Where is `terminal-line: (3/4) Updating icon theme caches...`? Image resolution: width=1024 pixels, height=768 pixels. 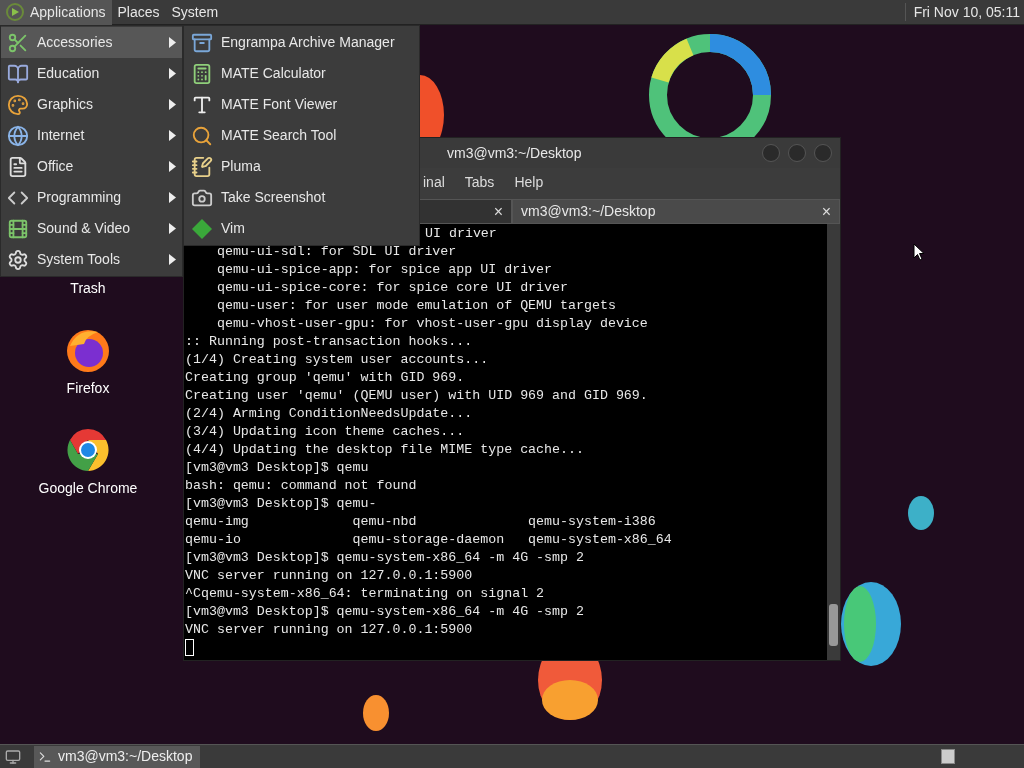 terminal-line: (3/4) Updating icon theme caches... is located at coordinates (325, 432).